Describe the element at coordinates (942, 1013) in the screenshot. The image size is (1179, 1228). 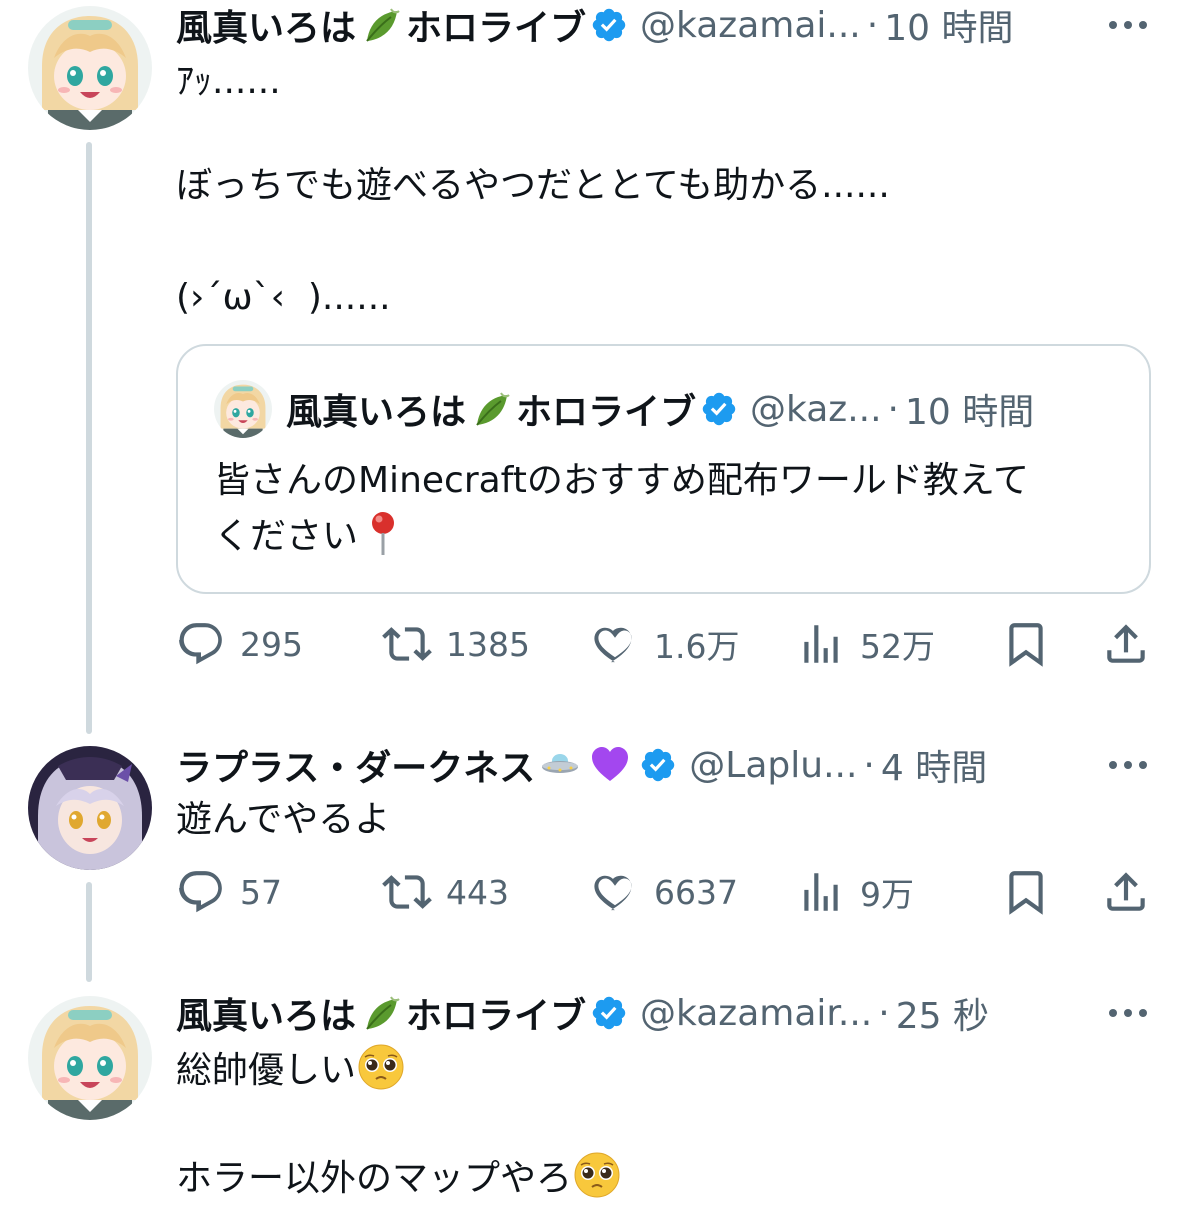
I see `post-time: 25 秒` at that location.